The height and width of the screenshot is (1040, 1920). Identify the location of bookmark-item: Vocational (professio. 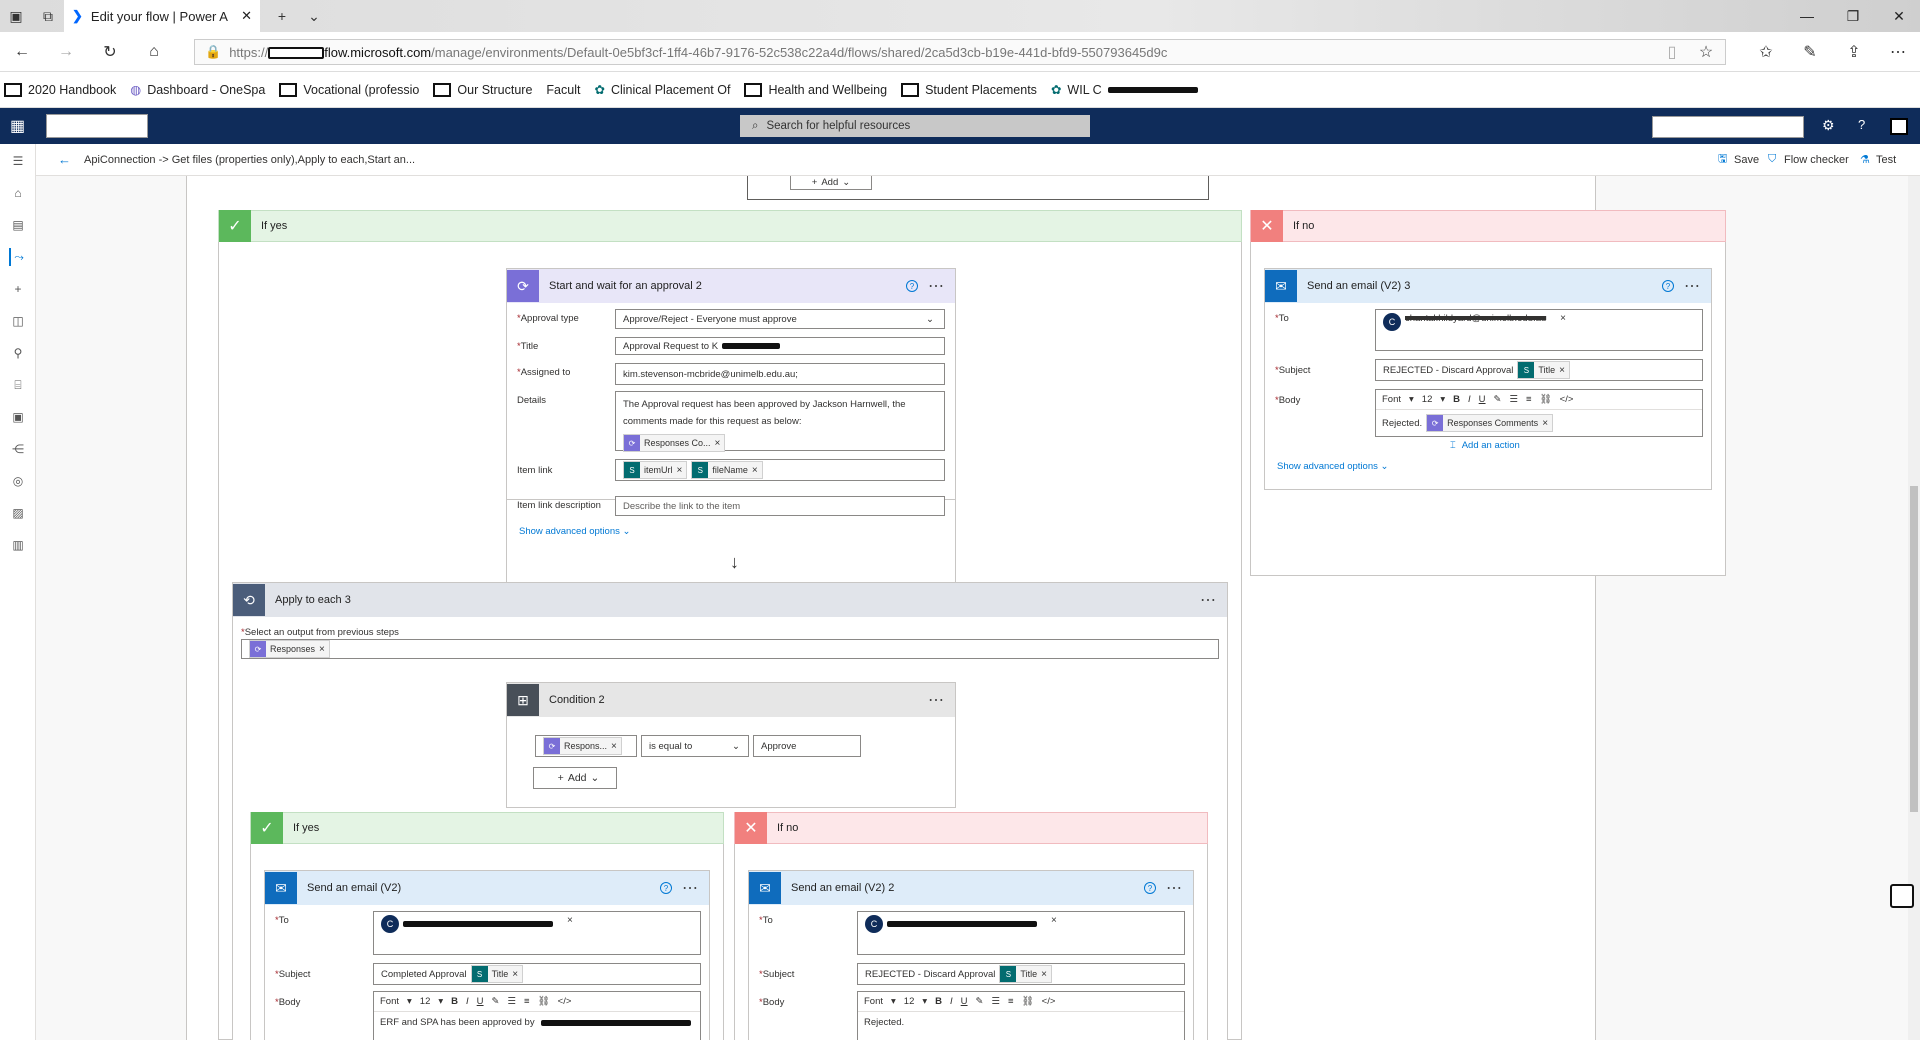
(349, 89).